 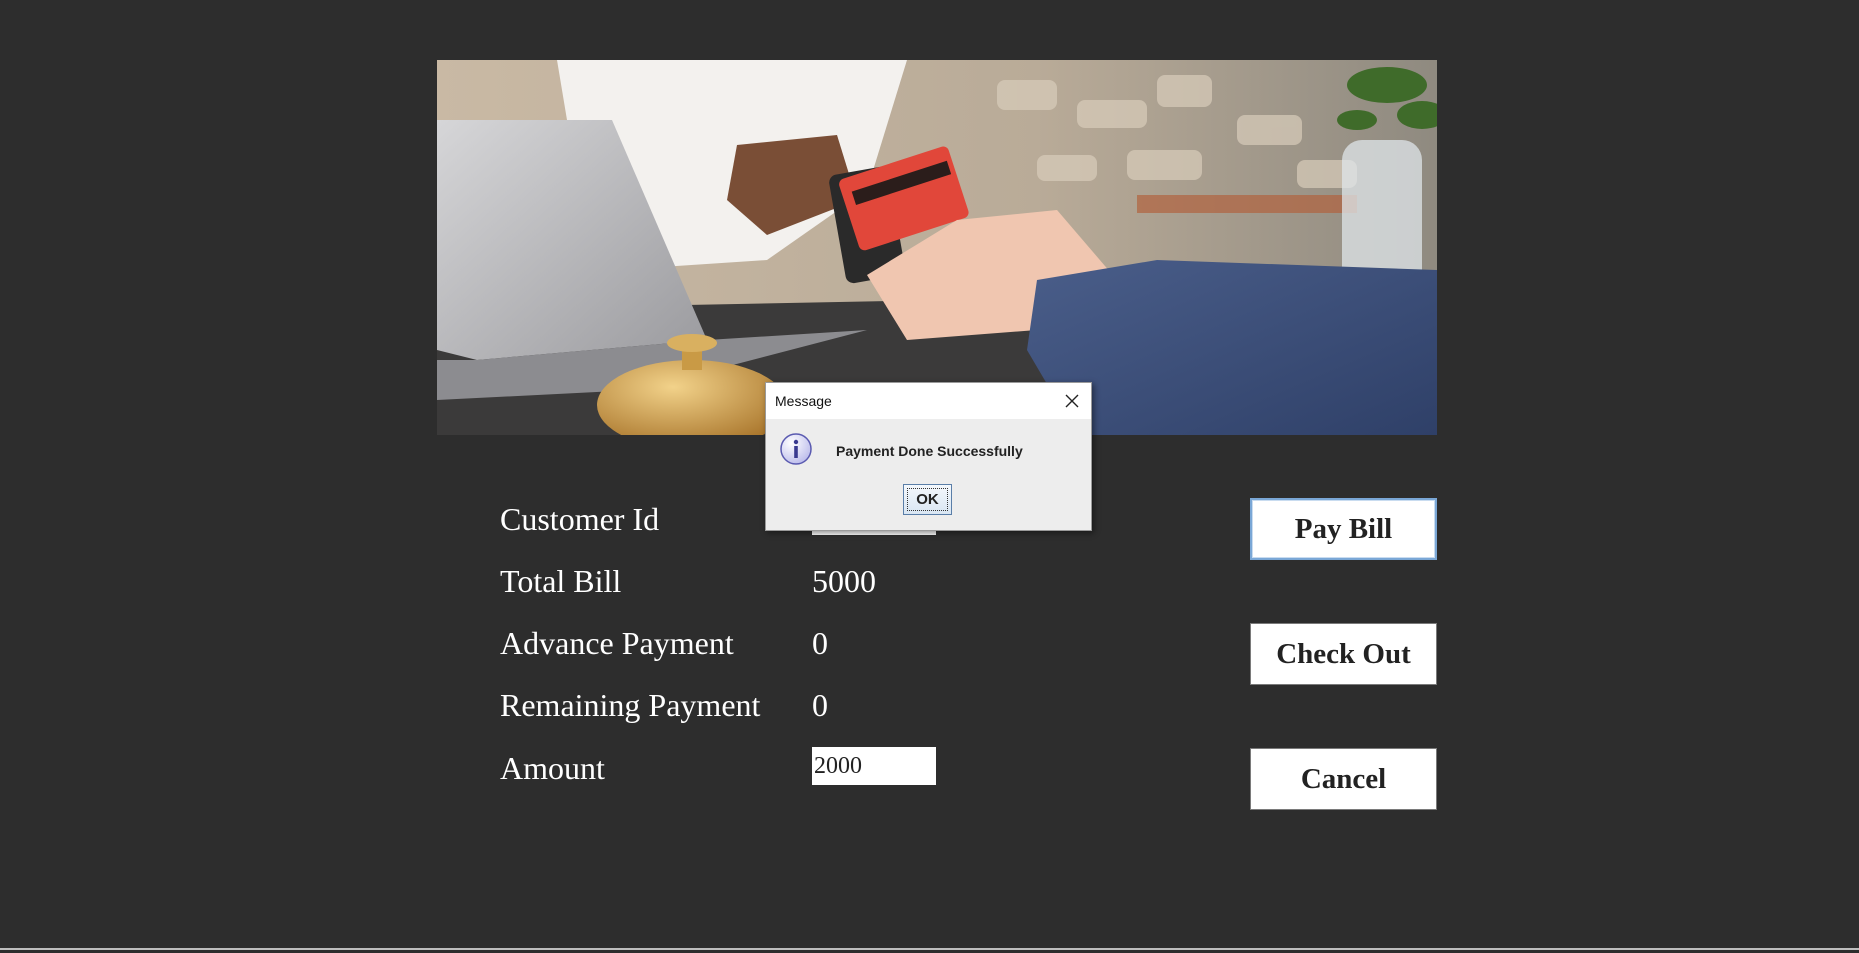 What do you see at coordinates (929, 451) in the screenshot?
I see `dialog-message: Payment Done Successfully` at bounding box center [929, 451].